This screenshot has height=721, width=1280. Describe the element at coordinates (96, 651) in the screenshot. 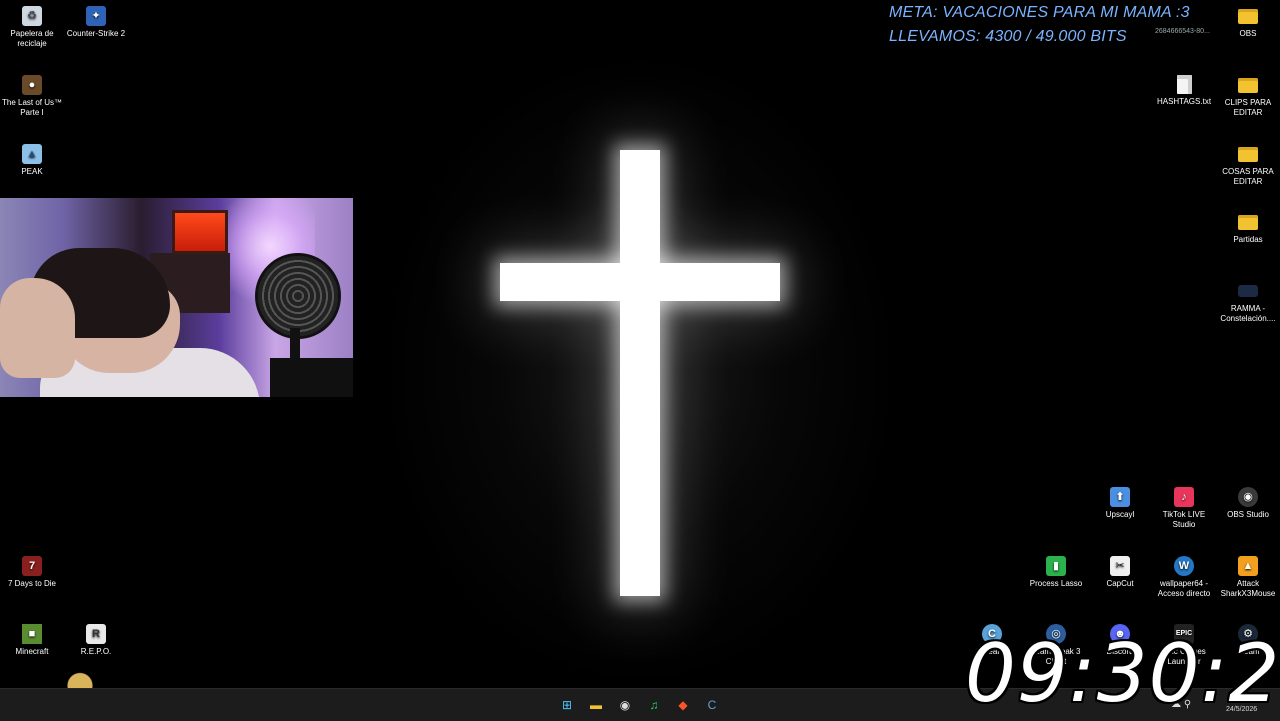

I see `icon-label: R.E.P.O.` at that location.